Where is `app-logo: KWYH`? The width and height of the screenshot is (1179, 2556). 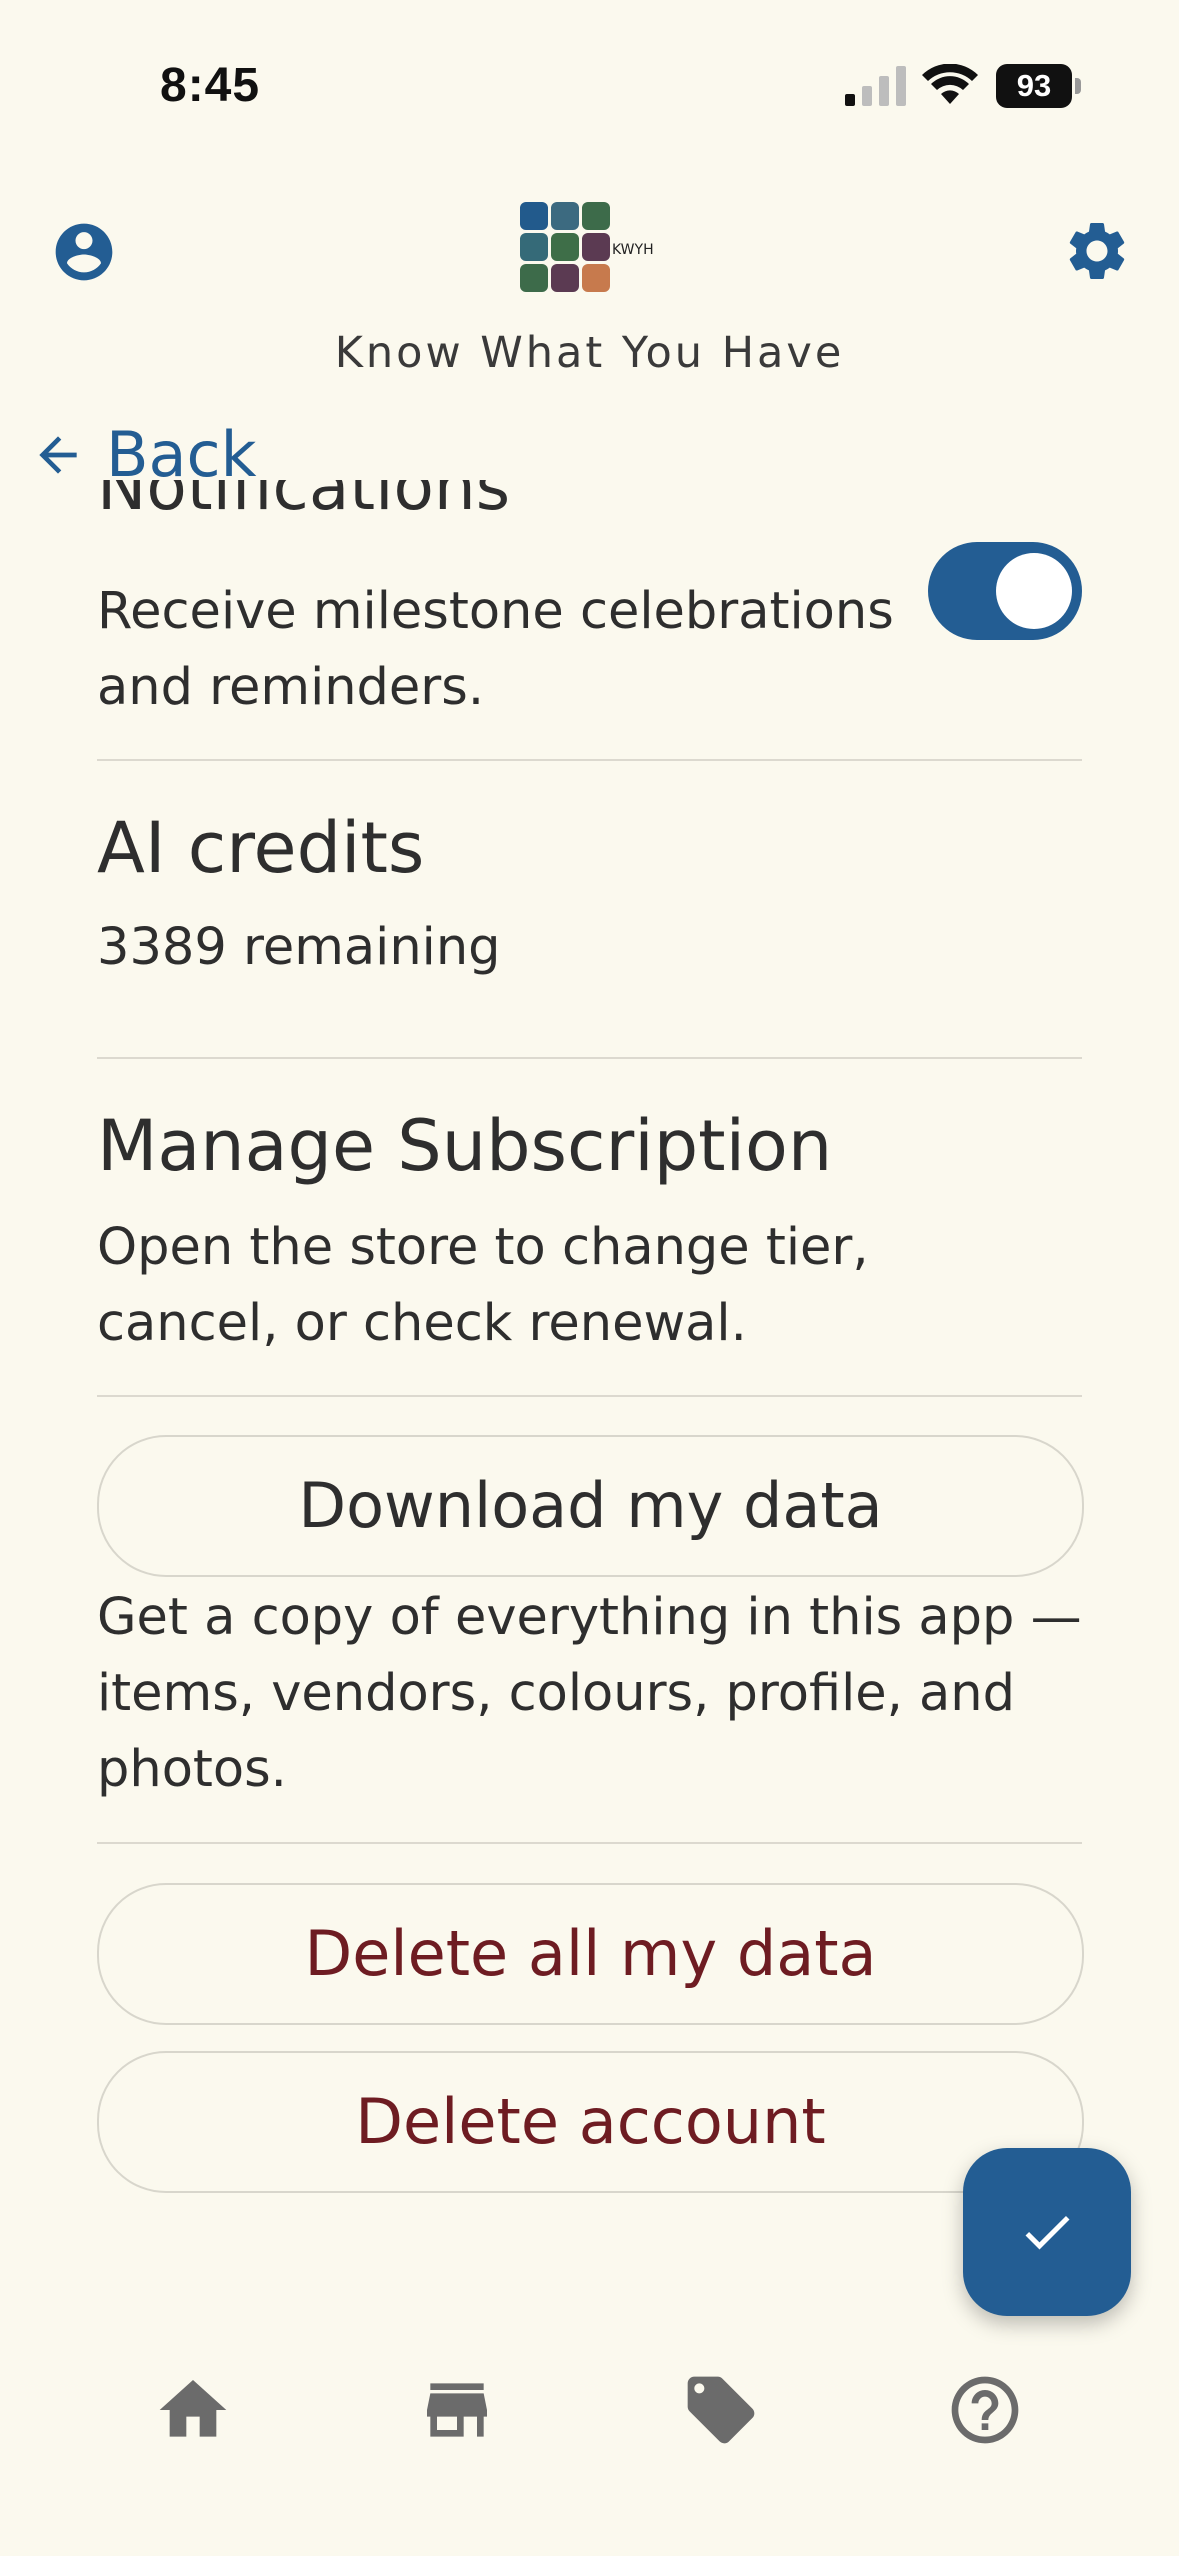
app-logo: KWYH is located at coordinates (595, 250).